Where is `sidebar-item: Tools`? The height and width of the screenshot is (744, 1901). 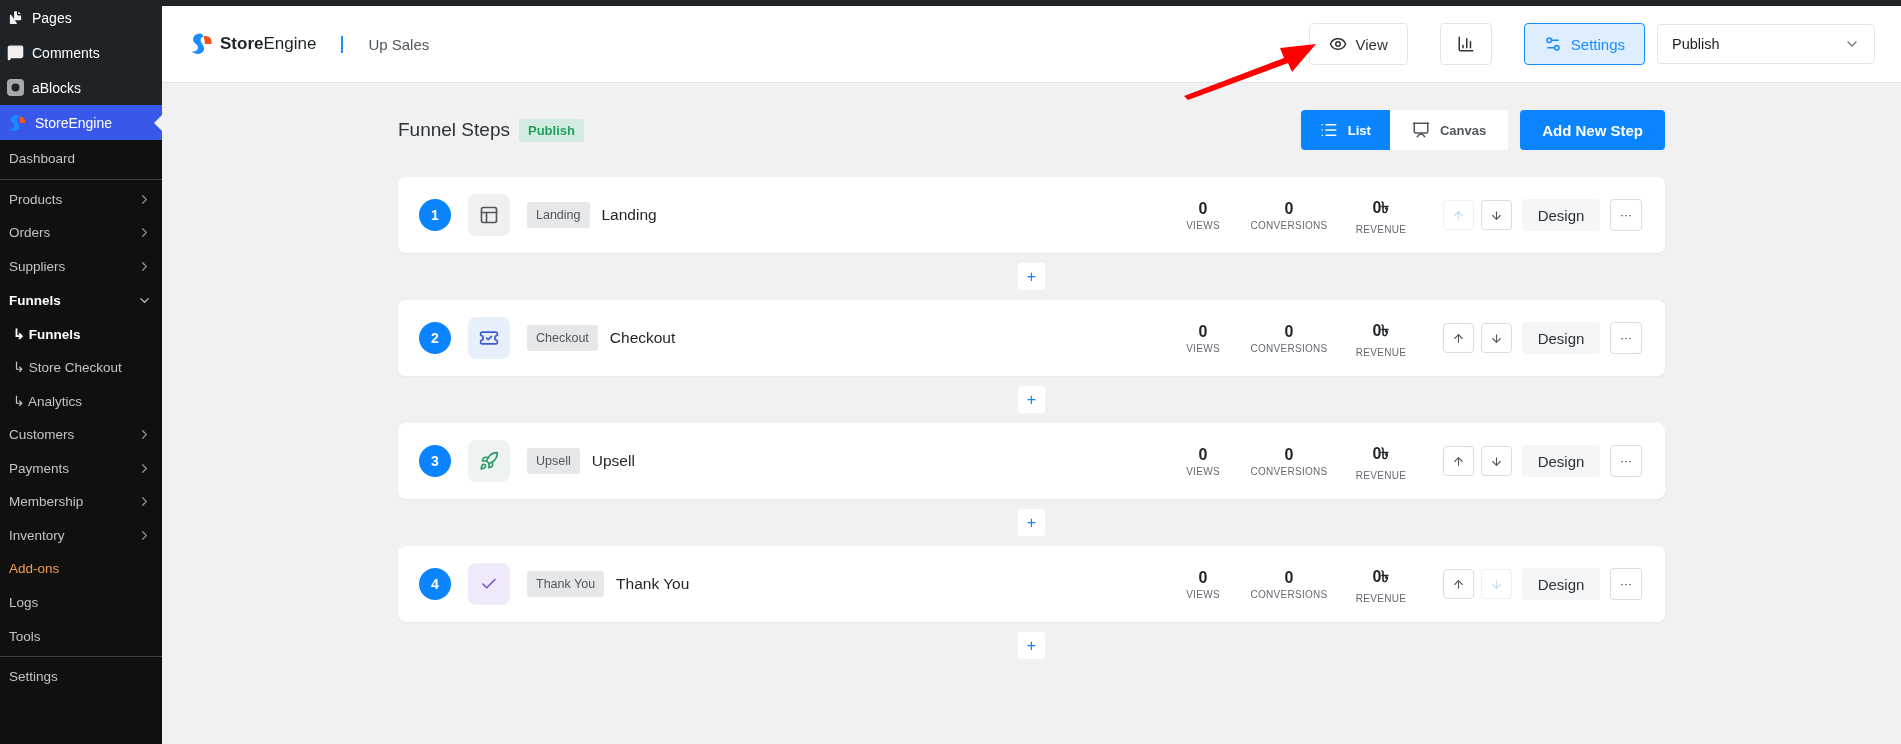
sidebar-item: Tools is located at coordinates (81, 636).